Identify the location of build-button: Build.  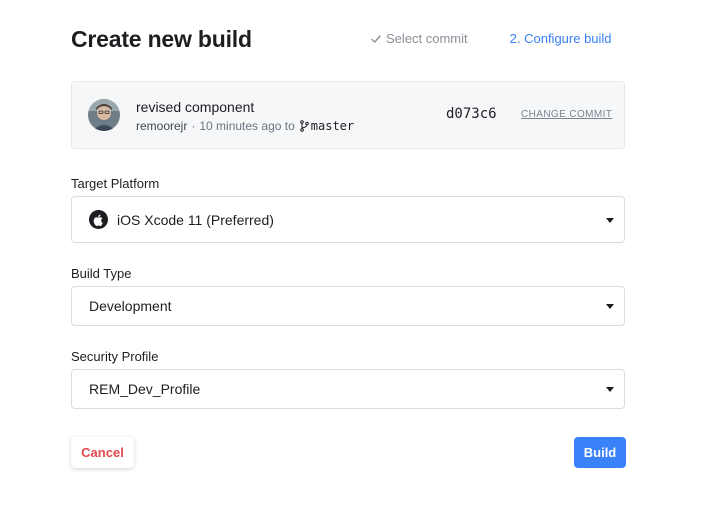
(600, 452).